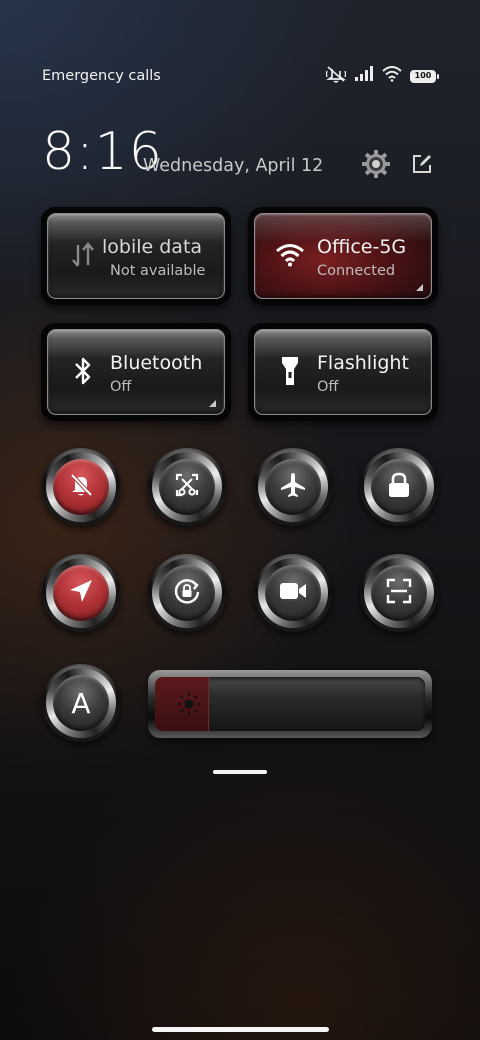  I want to click on tile-wifi: Office-5G Connected, so click(343, 256).